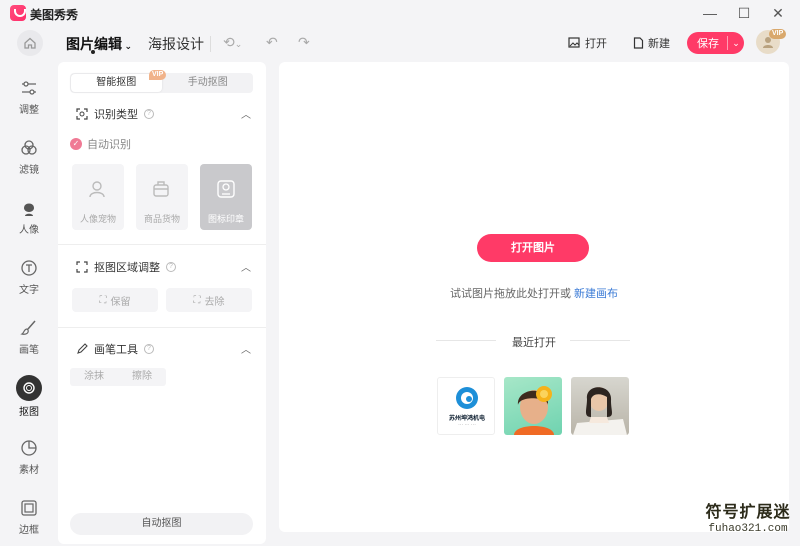 This screenshot has height=546, width=800. Describe the element at coordinates (400, 44) in the screenshot. I see `top-toolbar: 图片编辑 ⌄ 海报设计 ⟲⌄ ↶ ↷ 打开 新建 保存 ⌄ VIP` at that location.